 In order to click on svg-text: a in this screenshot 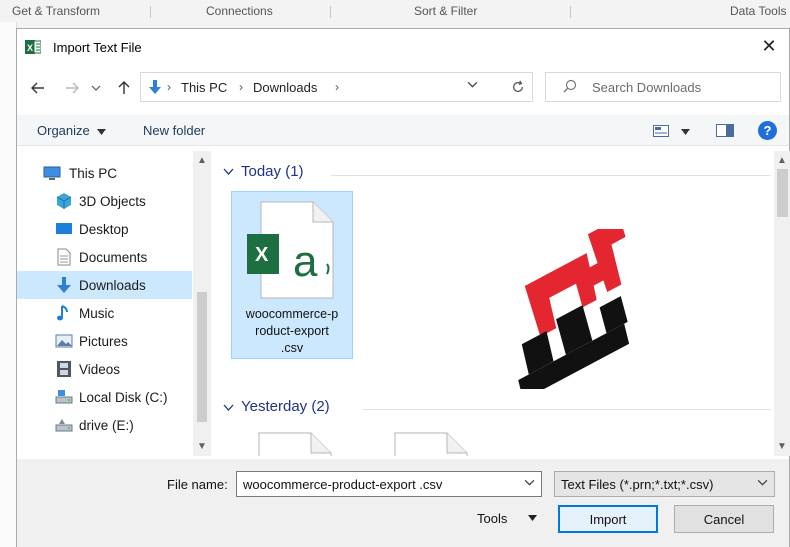, I will do `click(305, 261)`.